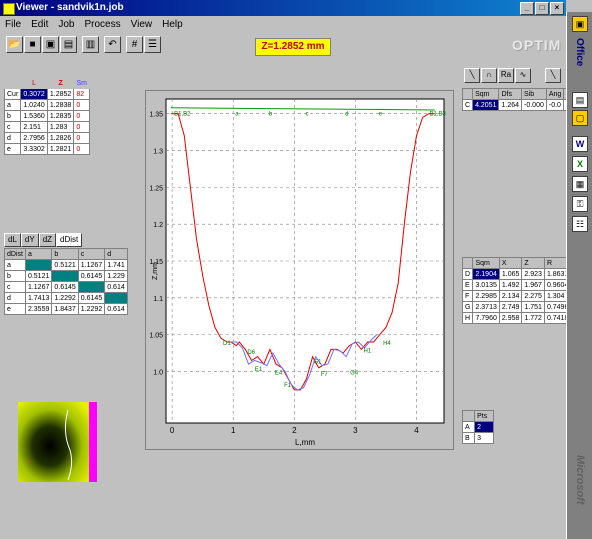 Image resolution: width=592 pixels, height=539 pixels. I want to click on chart-annotation: B1,B3, so click(438, 114).